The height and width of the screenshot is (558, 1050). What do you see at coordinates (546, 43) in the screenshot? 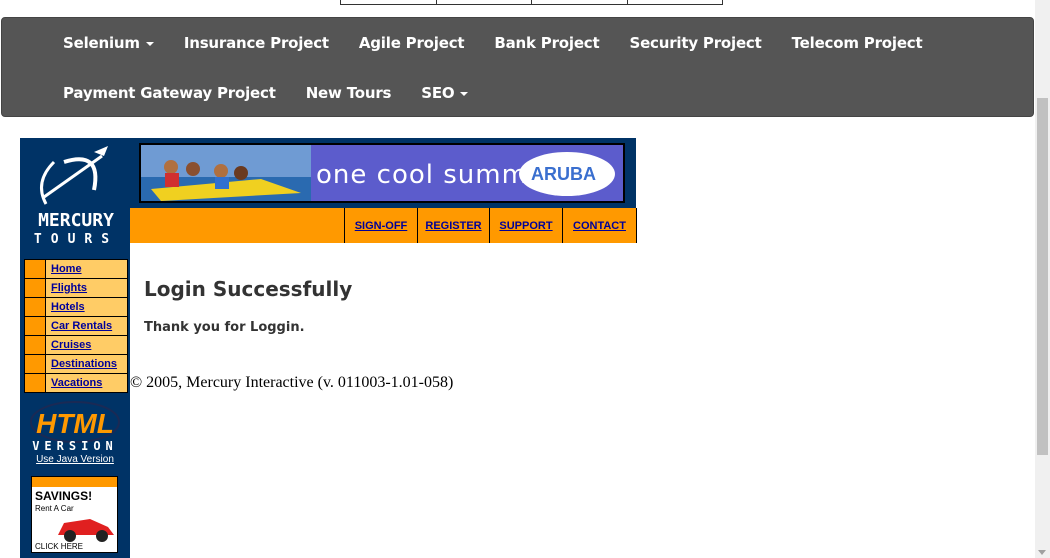
I see `nav-bank-project: Bank Project` at bounding box center [546, 43].